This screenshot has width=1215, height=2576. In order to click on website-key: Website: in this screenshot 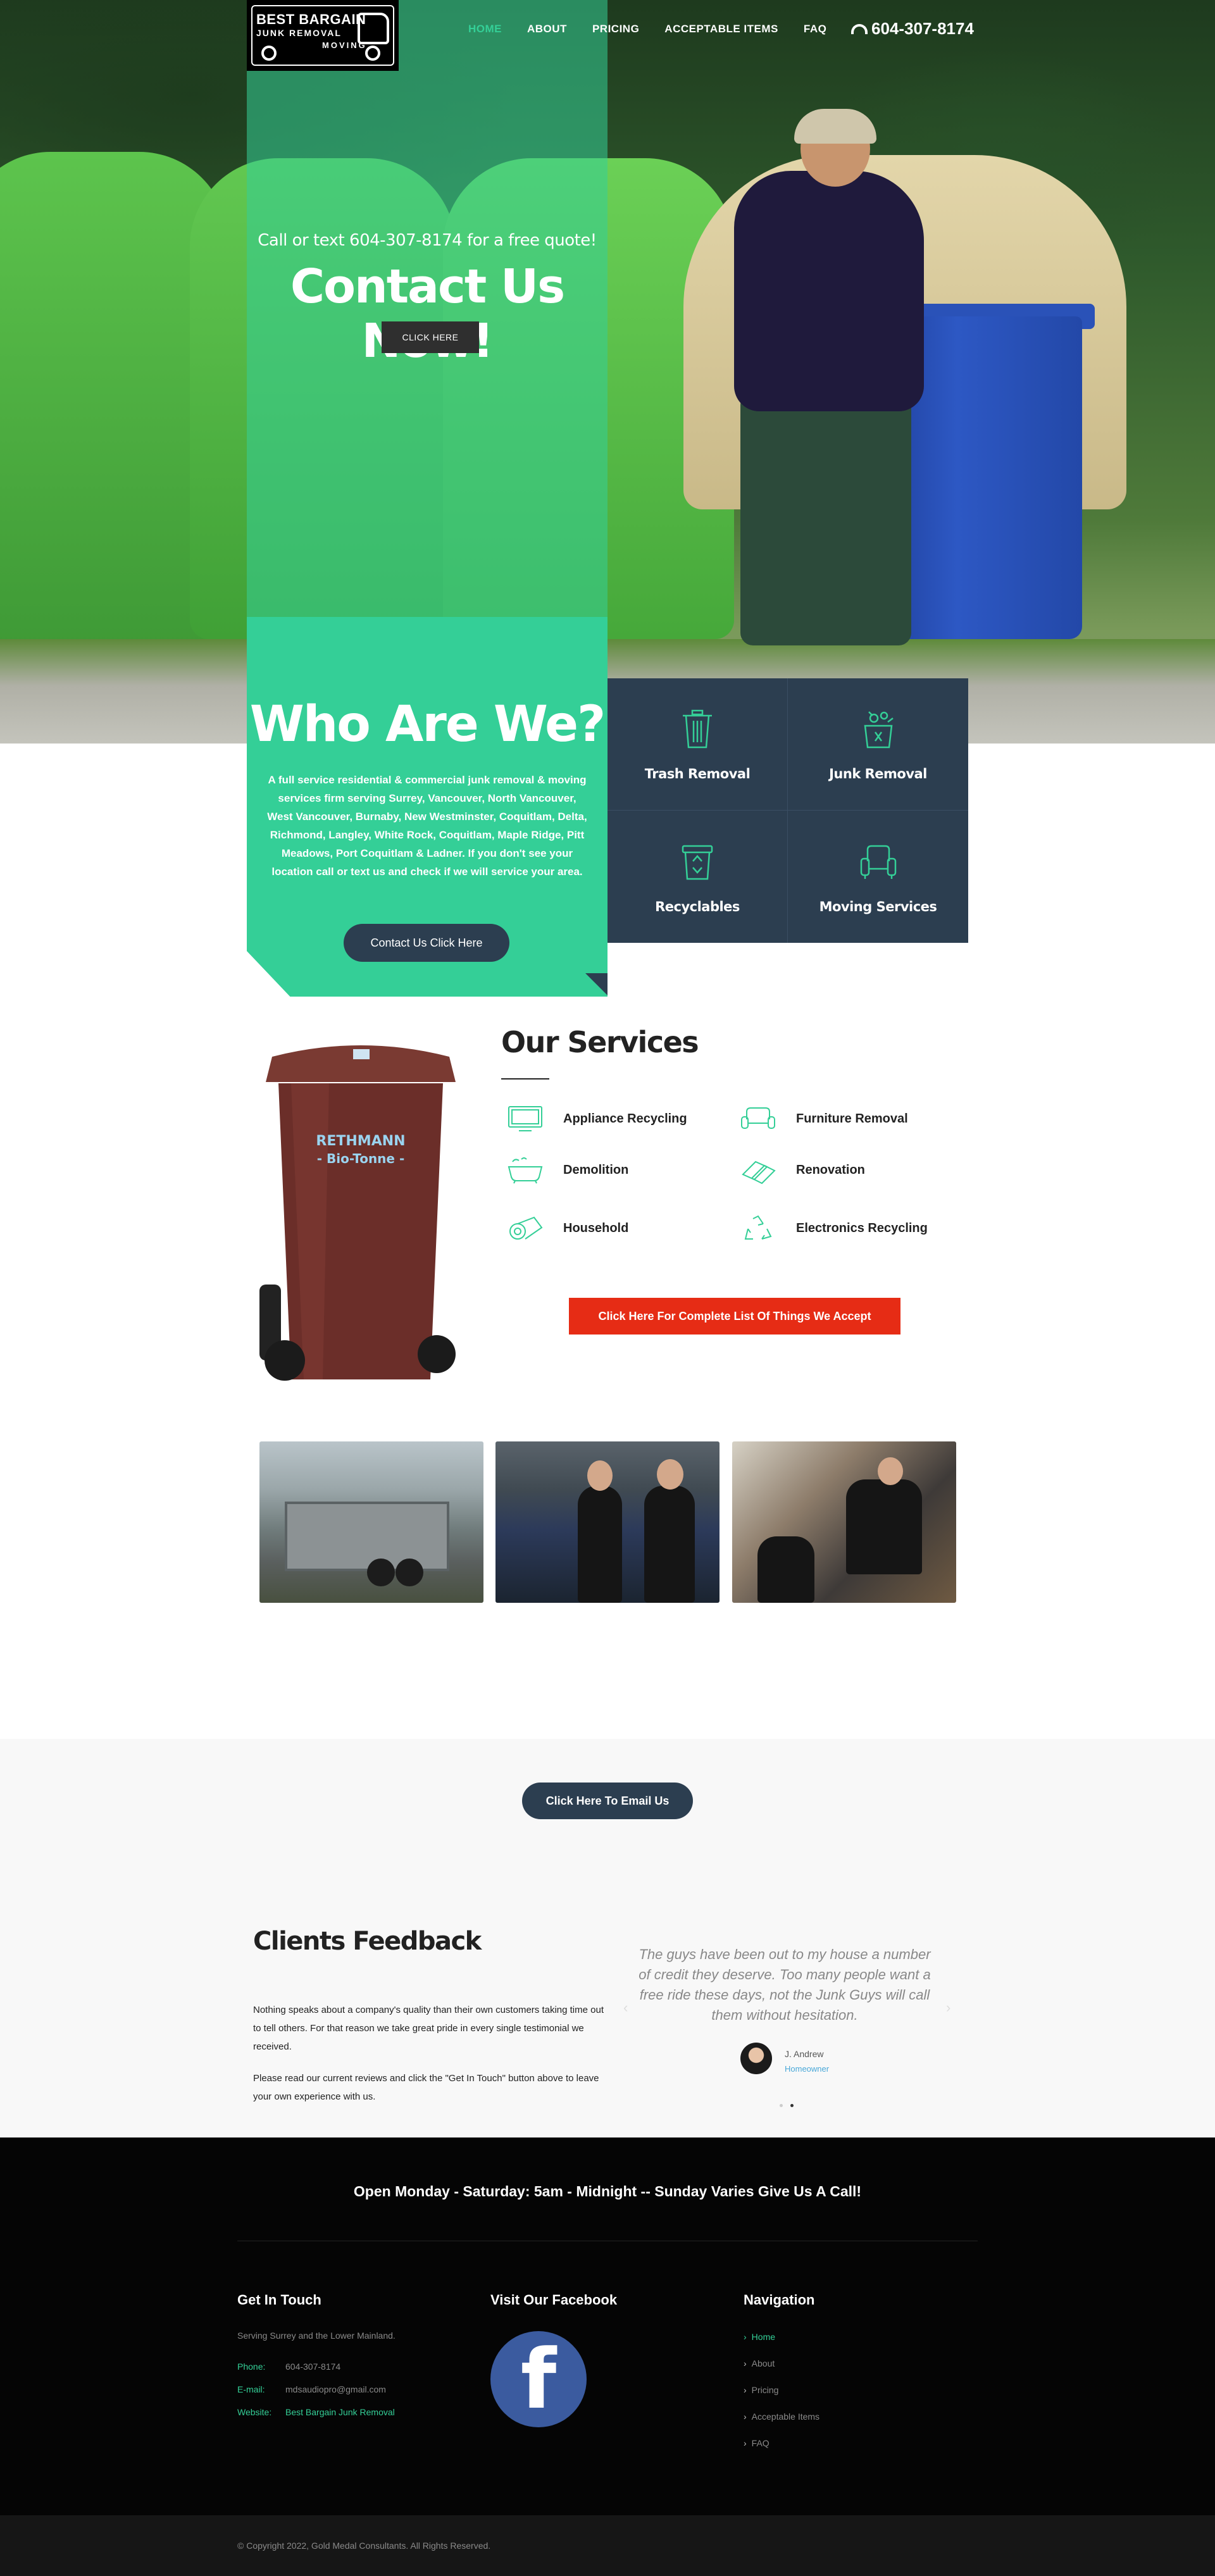, I will do `click(254, 2412)`.